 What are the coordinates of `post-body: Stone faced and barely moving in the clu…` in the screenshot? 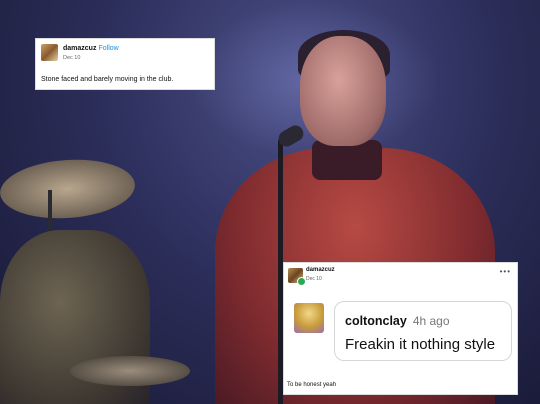 It's located at (107, 79).